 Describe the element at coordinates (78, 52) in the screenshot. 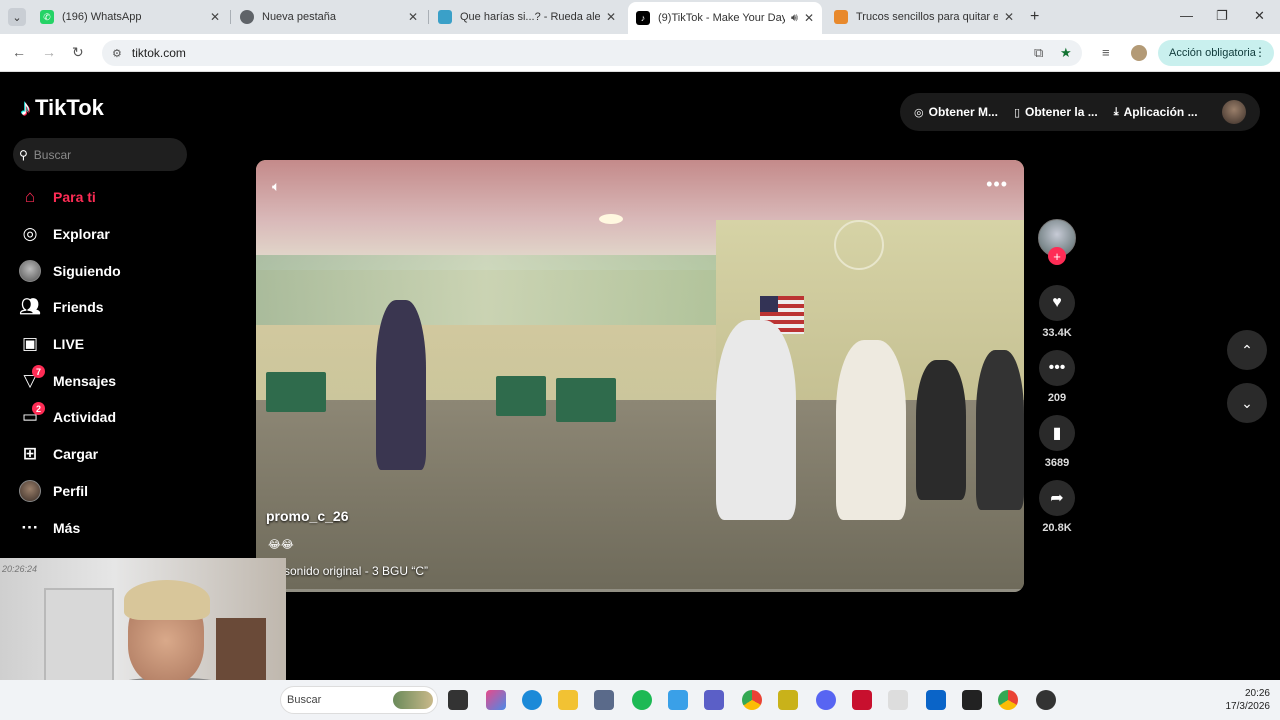

I see `reload-icon: ↻` at that location.